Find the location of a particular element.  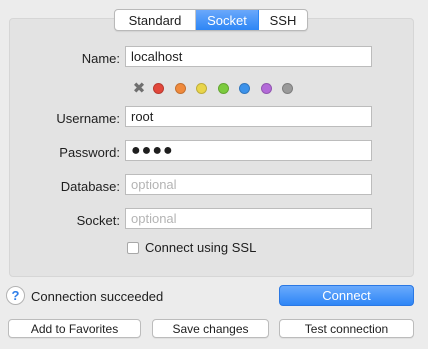

ssl-option: Connect using SSL is located at coordinates (191, 247).